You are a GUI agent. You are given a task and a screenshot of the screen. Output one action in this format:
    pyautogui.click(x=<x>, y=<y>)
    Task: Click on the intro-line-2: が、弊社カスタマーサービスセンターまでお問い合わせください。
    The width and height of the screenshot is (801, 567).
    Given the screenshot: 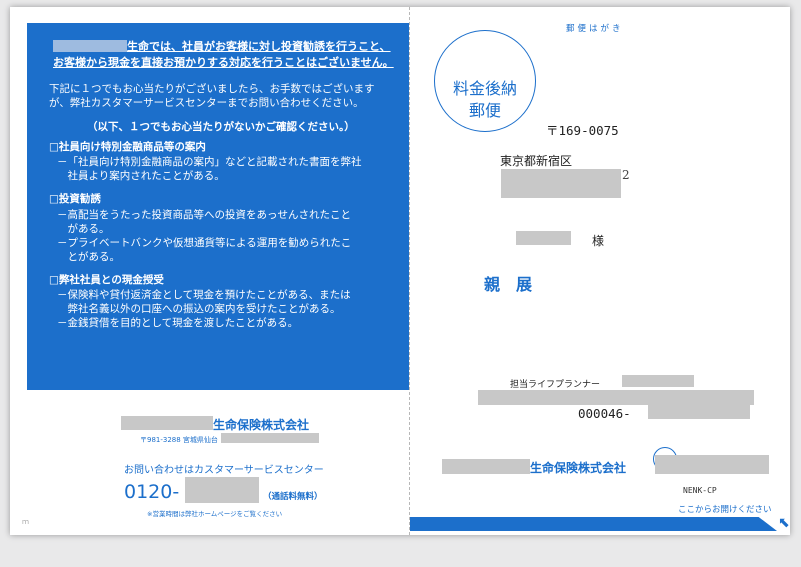 What is the action you would take?
    pyautogui.click(x=206, y=103)
    